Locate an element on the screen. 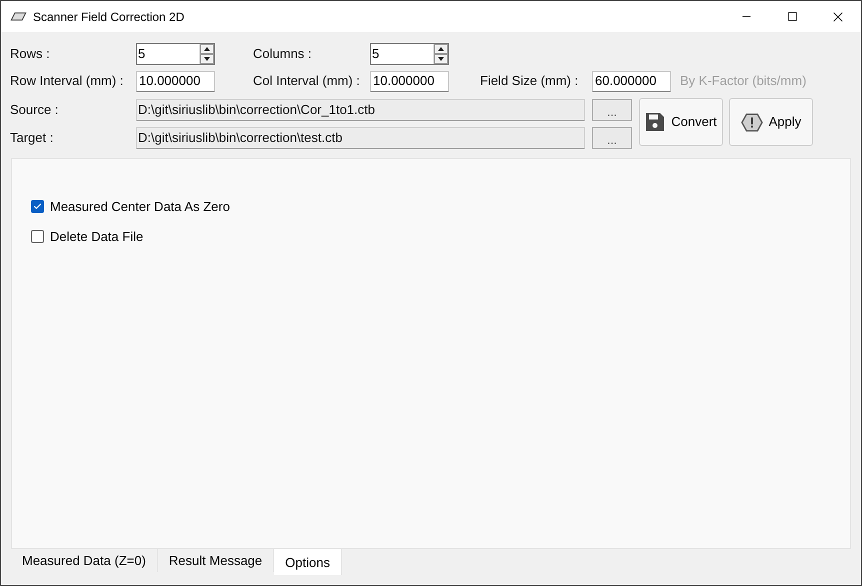 The width and height of the screenshot is (862, 586). field-label: Row Interval (mm) : is located at coordinates (67, 81).